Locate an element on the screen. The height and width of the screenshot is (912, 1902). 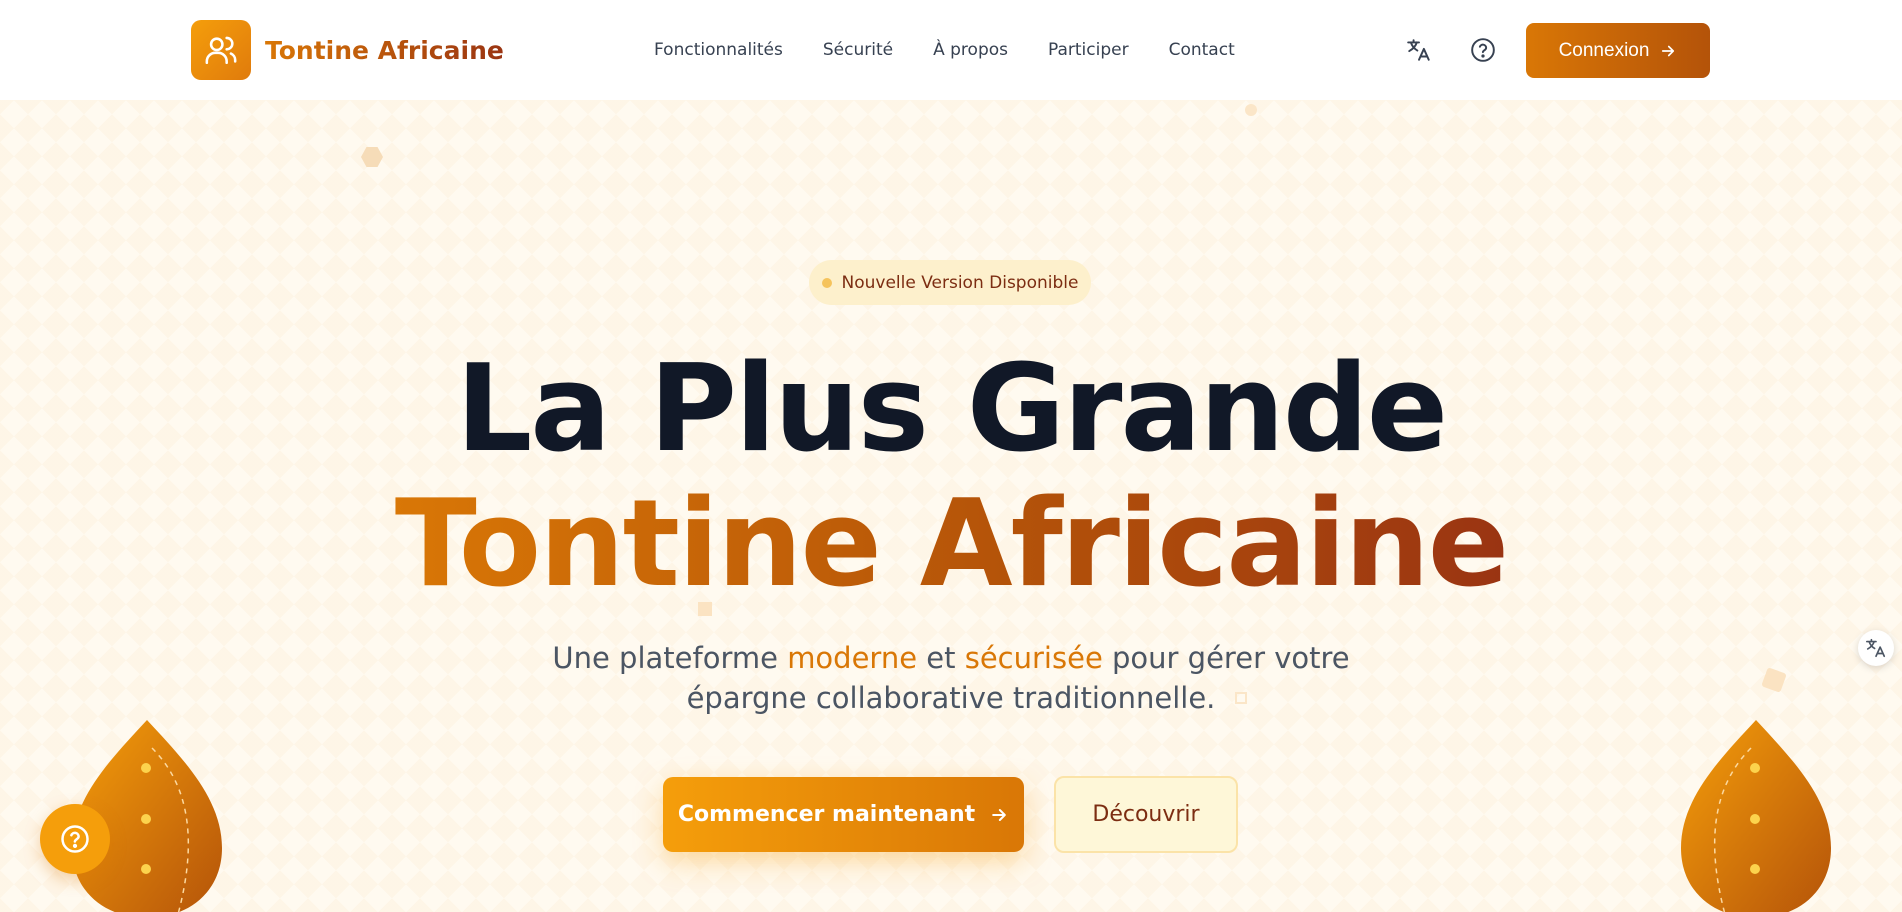
help-fab-button is located at coordinates (75, 839).